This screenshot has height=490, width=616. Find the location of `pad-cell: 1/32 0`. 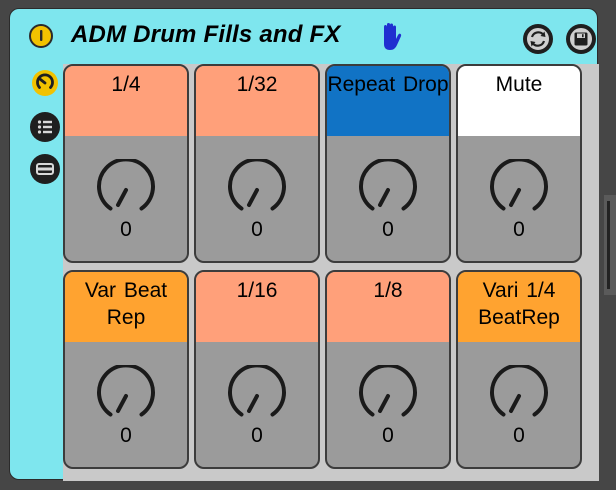

pad-cell: 1/32 0 is located at coordinates (257, 163).